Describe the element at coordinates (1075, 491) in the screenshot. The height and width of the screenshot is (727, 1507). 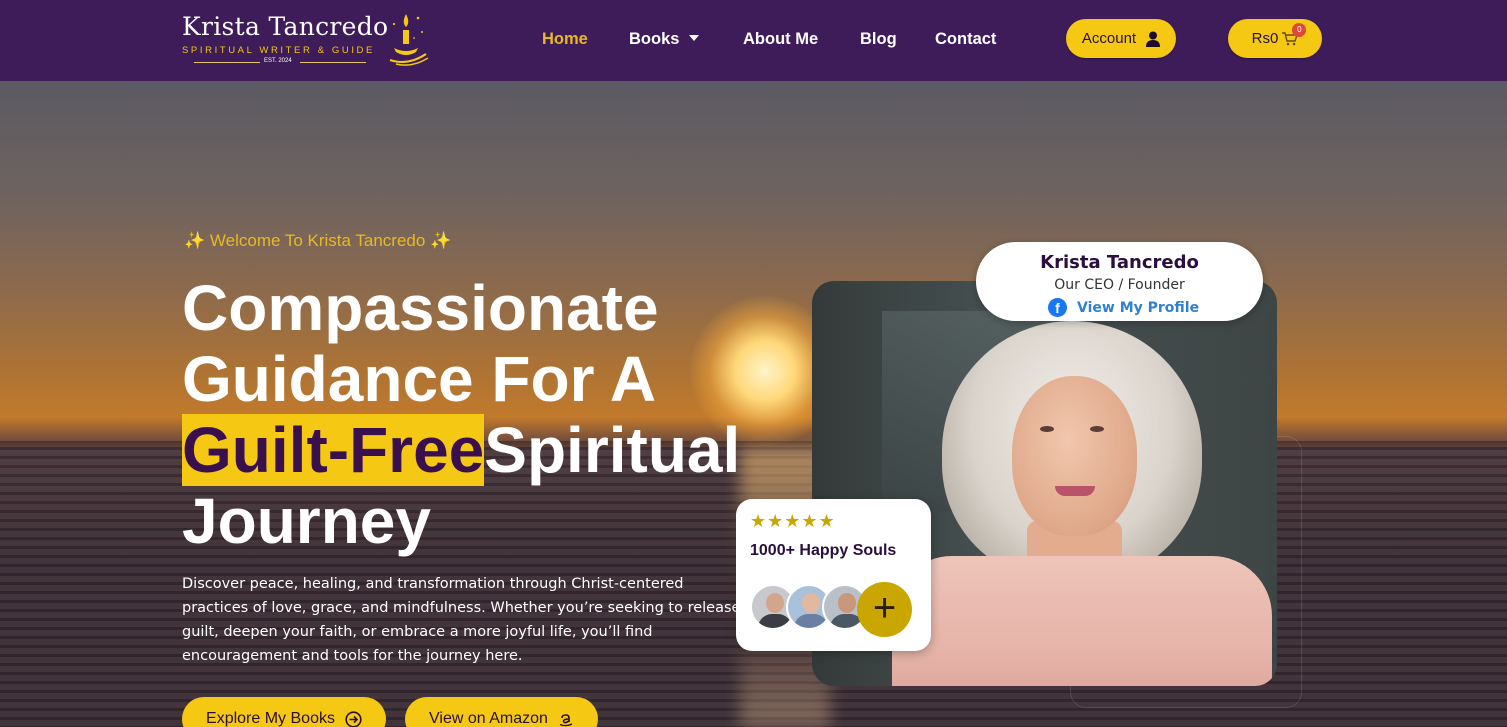
I see `portrait-smile` at that location.